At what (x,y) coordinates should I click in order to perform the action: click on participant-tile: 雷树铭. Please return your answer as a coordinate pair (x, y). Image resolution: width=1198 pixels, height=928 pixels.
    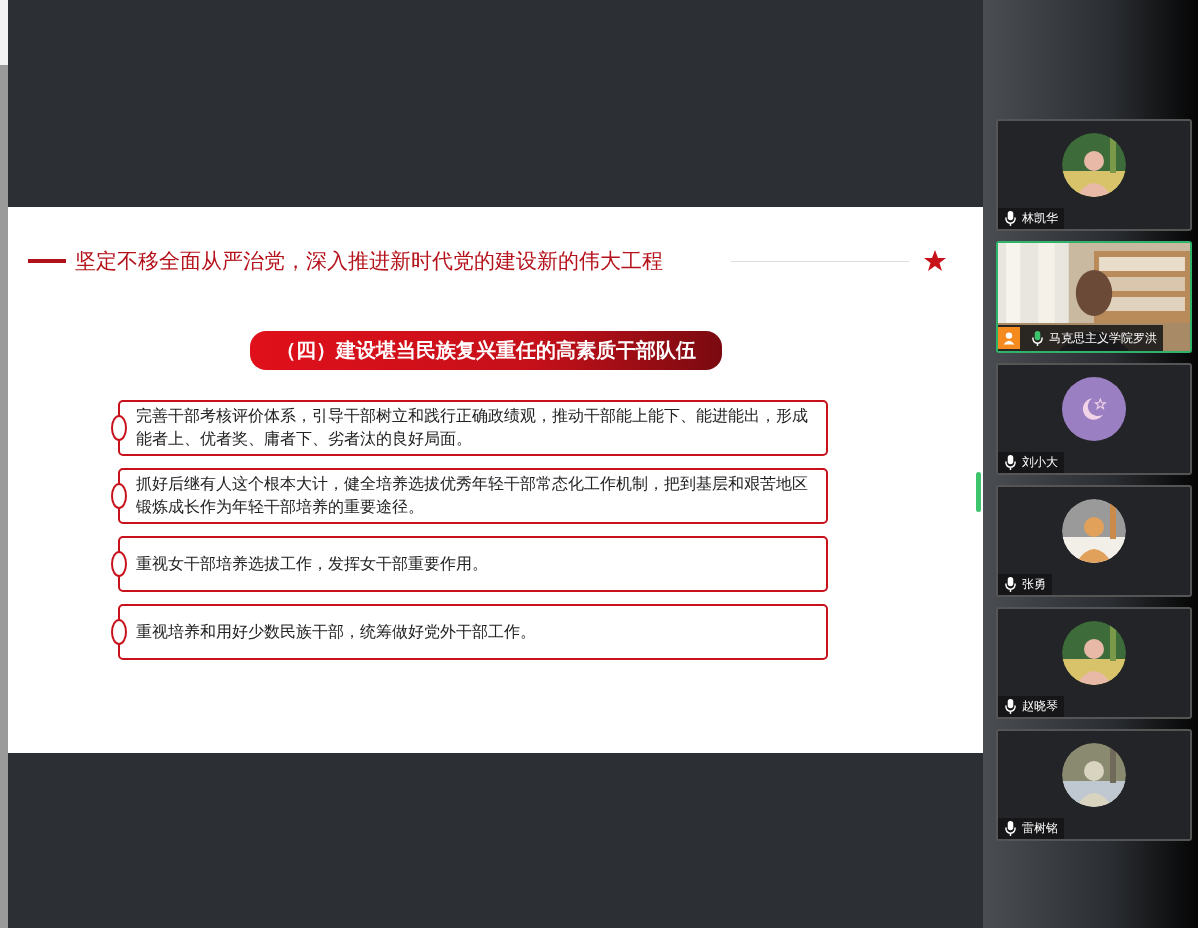
    Looking at the image, I should click on (1094, 785).